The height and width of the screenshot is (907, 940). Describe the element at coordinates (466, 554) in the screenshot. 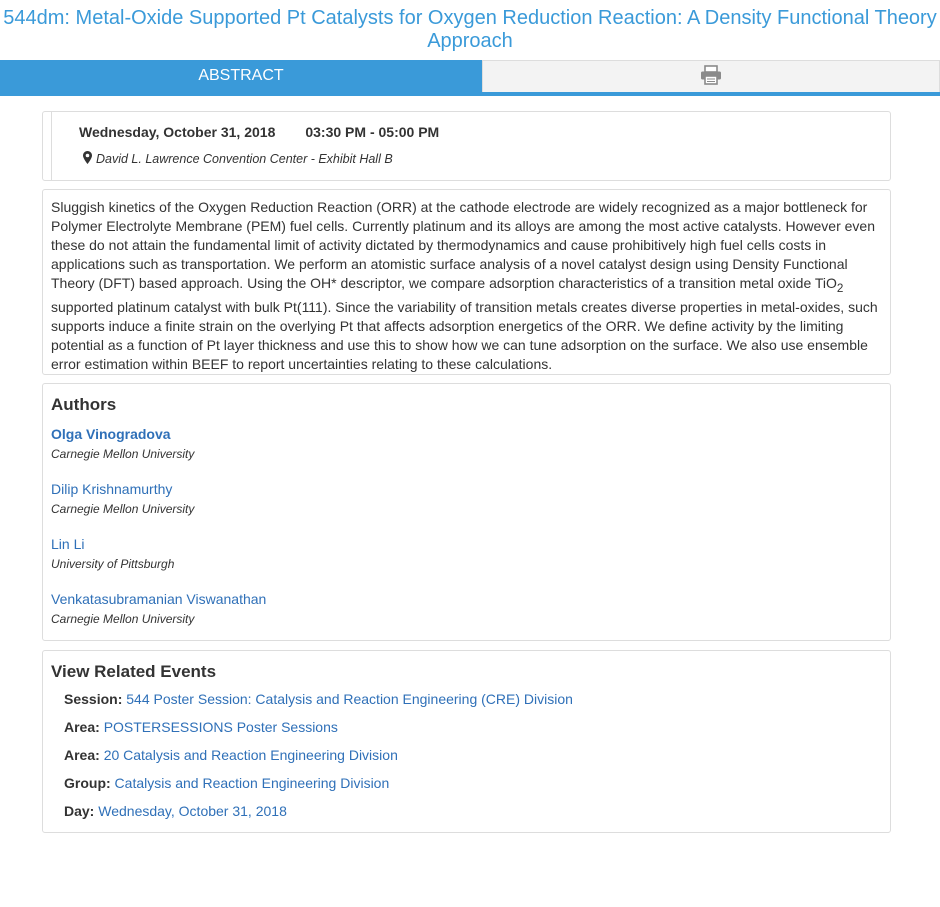

I see `author-item: Lin Li University of Pittsburgh` at that location.